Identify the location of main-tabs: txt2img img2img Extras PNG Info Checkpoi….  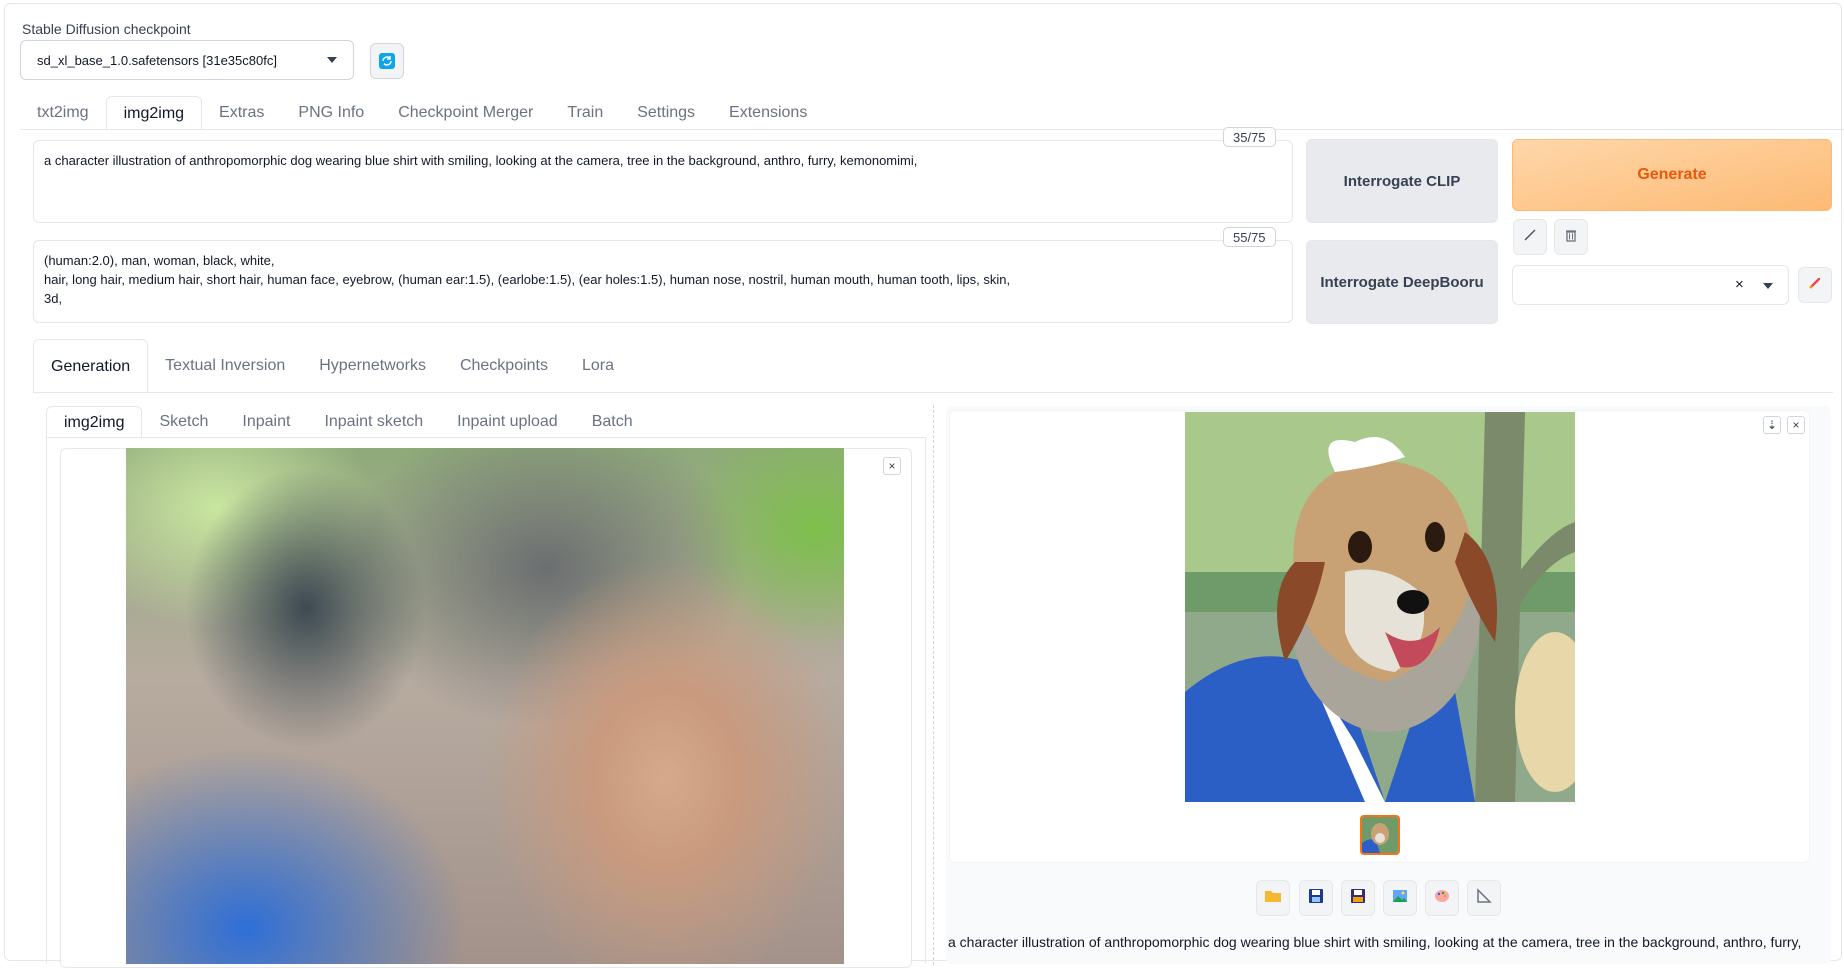
(422, 113).